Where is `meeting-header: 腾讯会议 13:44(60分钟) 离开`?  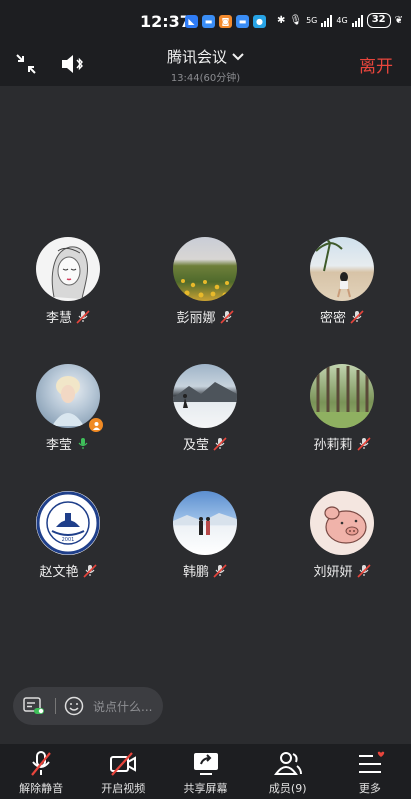 meeting-header: 腾讯会议 13:44(60分钟) 离开 is located at coordinates (205, 64).